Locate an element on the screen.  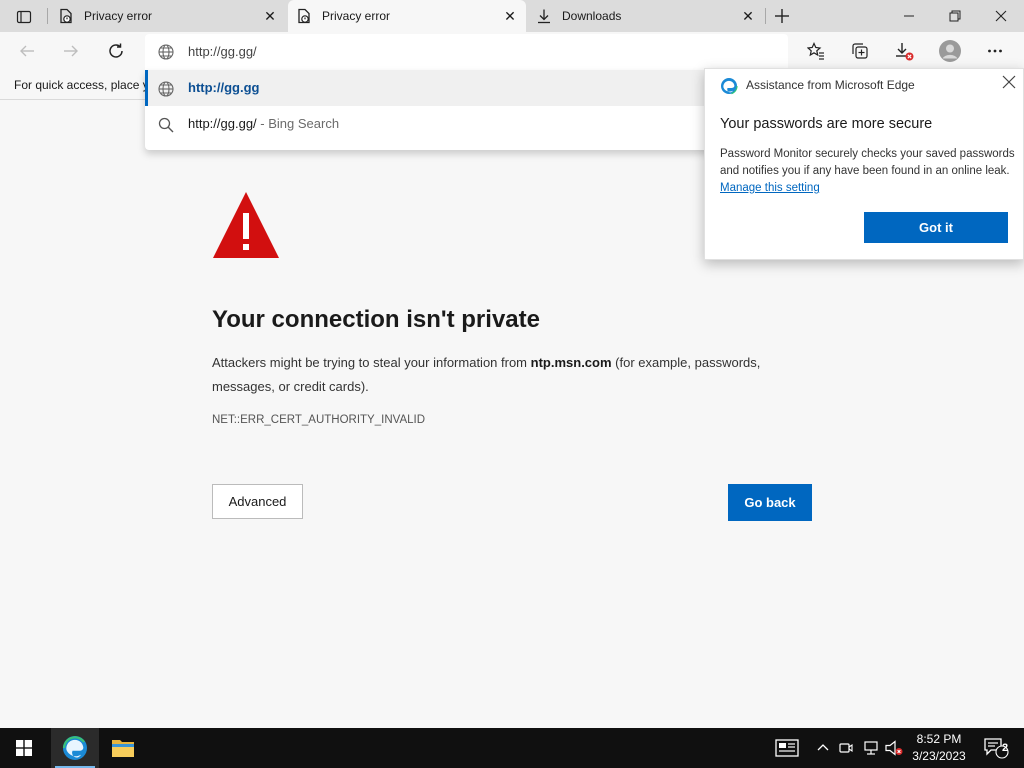
minimize-button is located at coordinates (909, 16).